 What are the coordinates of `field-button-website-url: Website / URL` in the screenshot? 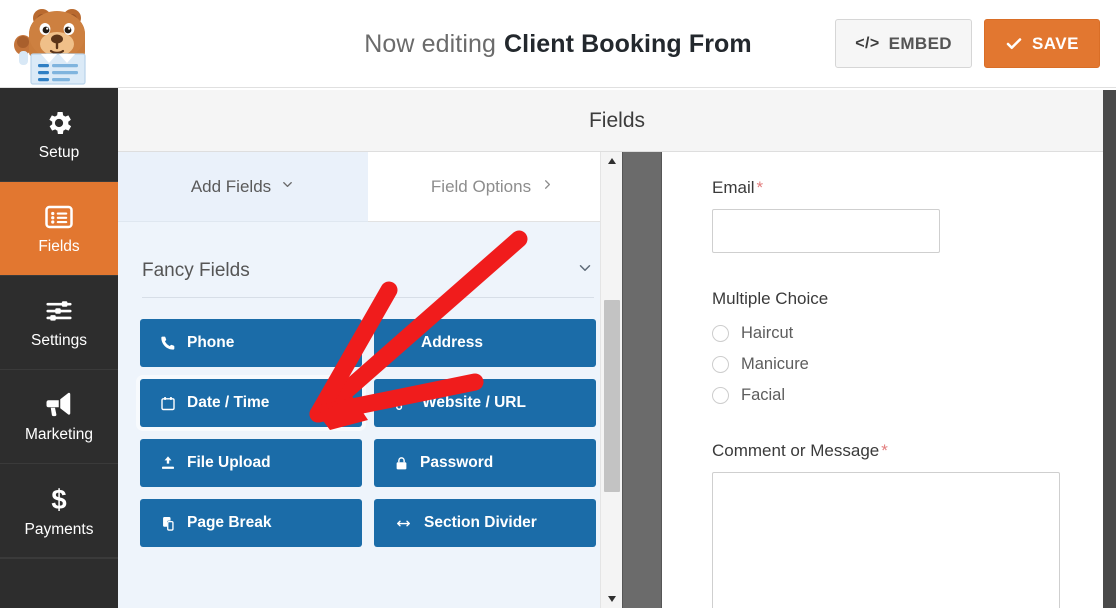 It's located at (485, 403).